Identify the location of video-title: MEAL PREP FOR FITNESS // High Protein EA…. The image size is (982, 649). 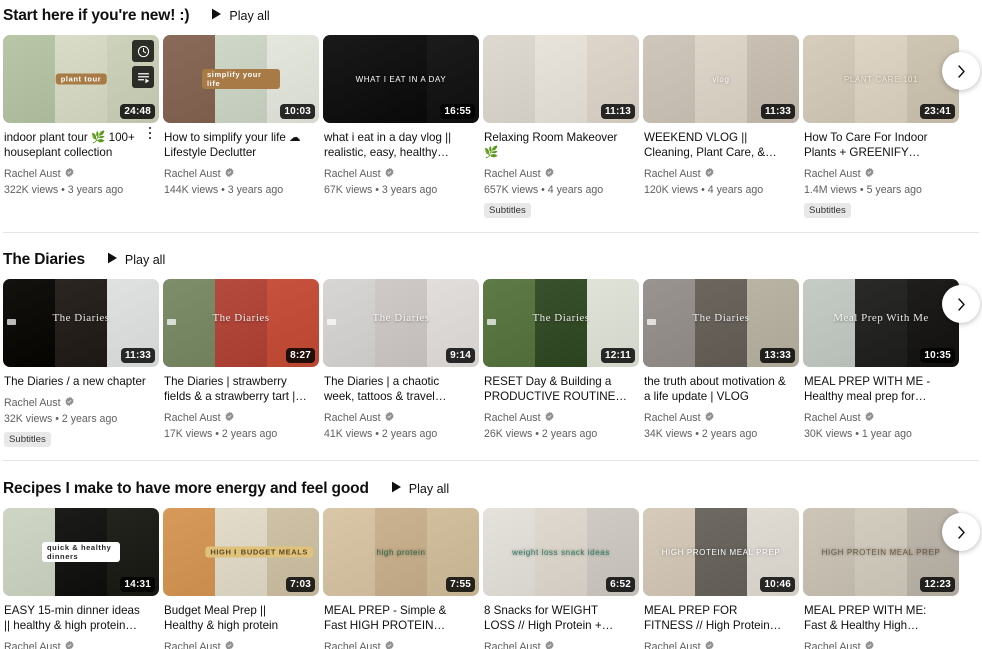
(721, 618).